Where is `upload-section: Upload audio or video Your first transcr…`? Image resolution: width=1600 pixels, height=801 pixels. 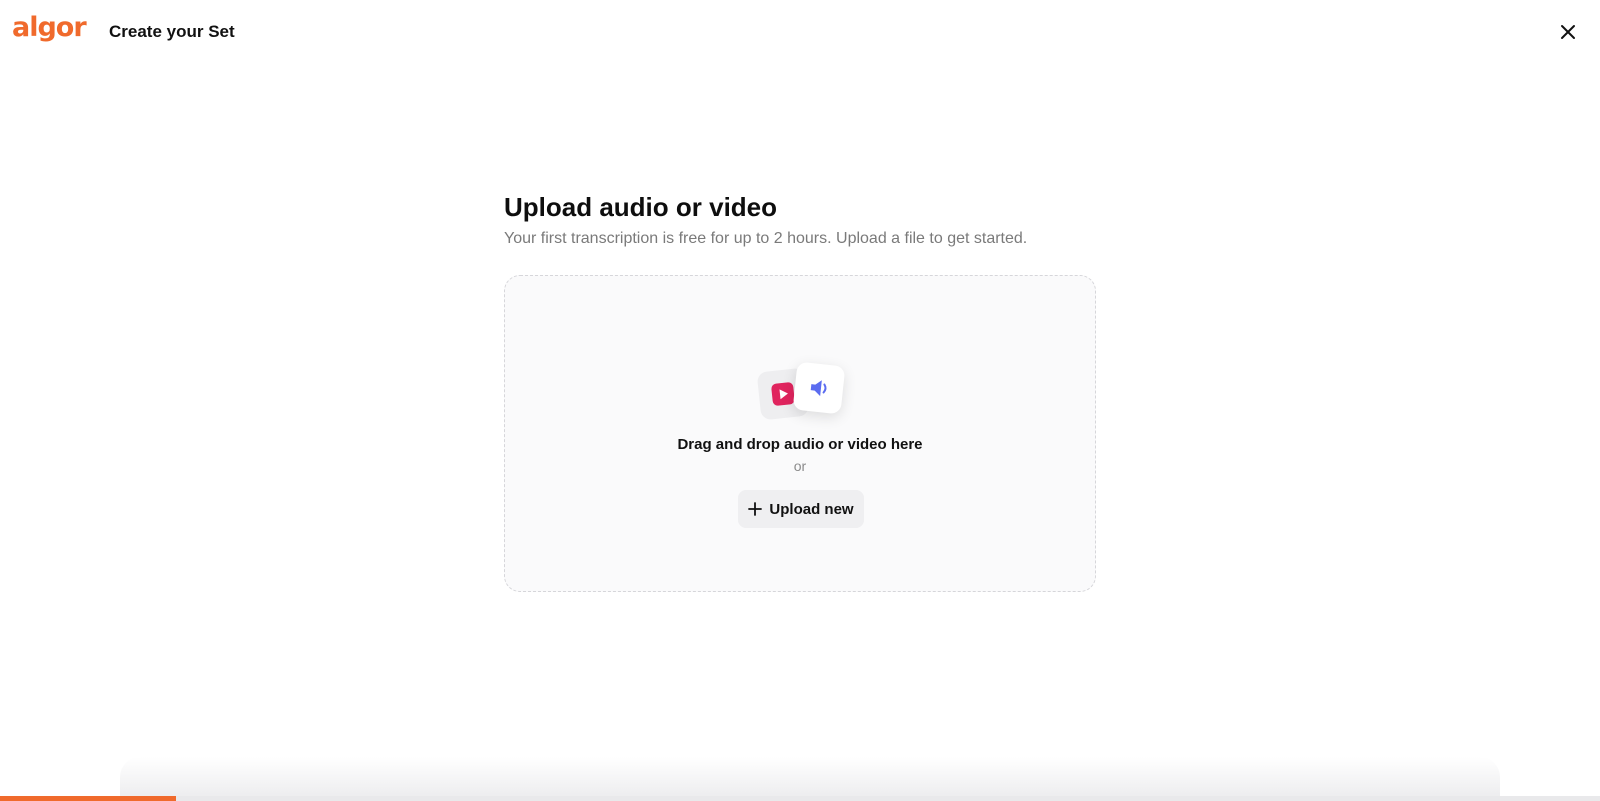 upload-section: Upload audio or video Your first transcr… is located at coordinates (800, 219).